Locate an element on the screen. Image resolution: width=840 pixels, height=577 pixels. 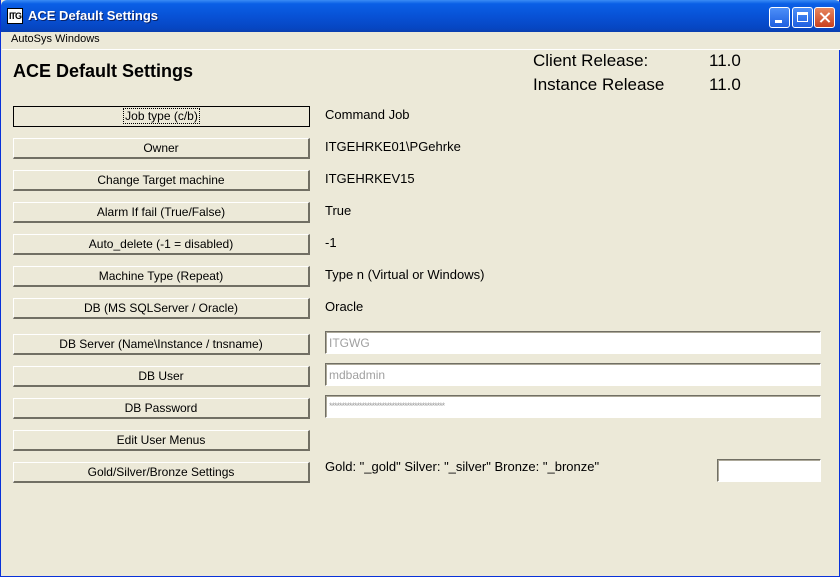
app-icon: ITG is located at coordinates (15, 16).